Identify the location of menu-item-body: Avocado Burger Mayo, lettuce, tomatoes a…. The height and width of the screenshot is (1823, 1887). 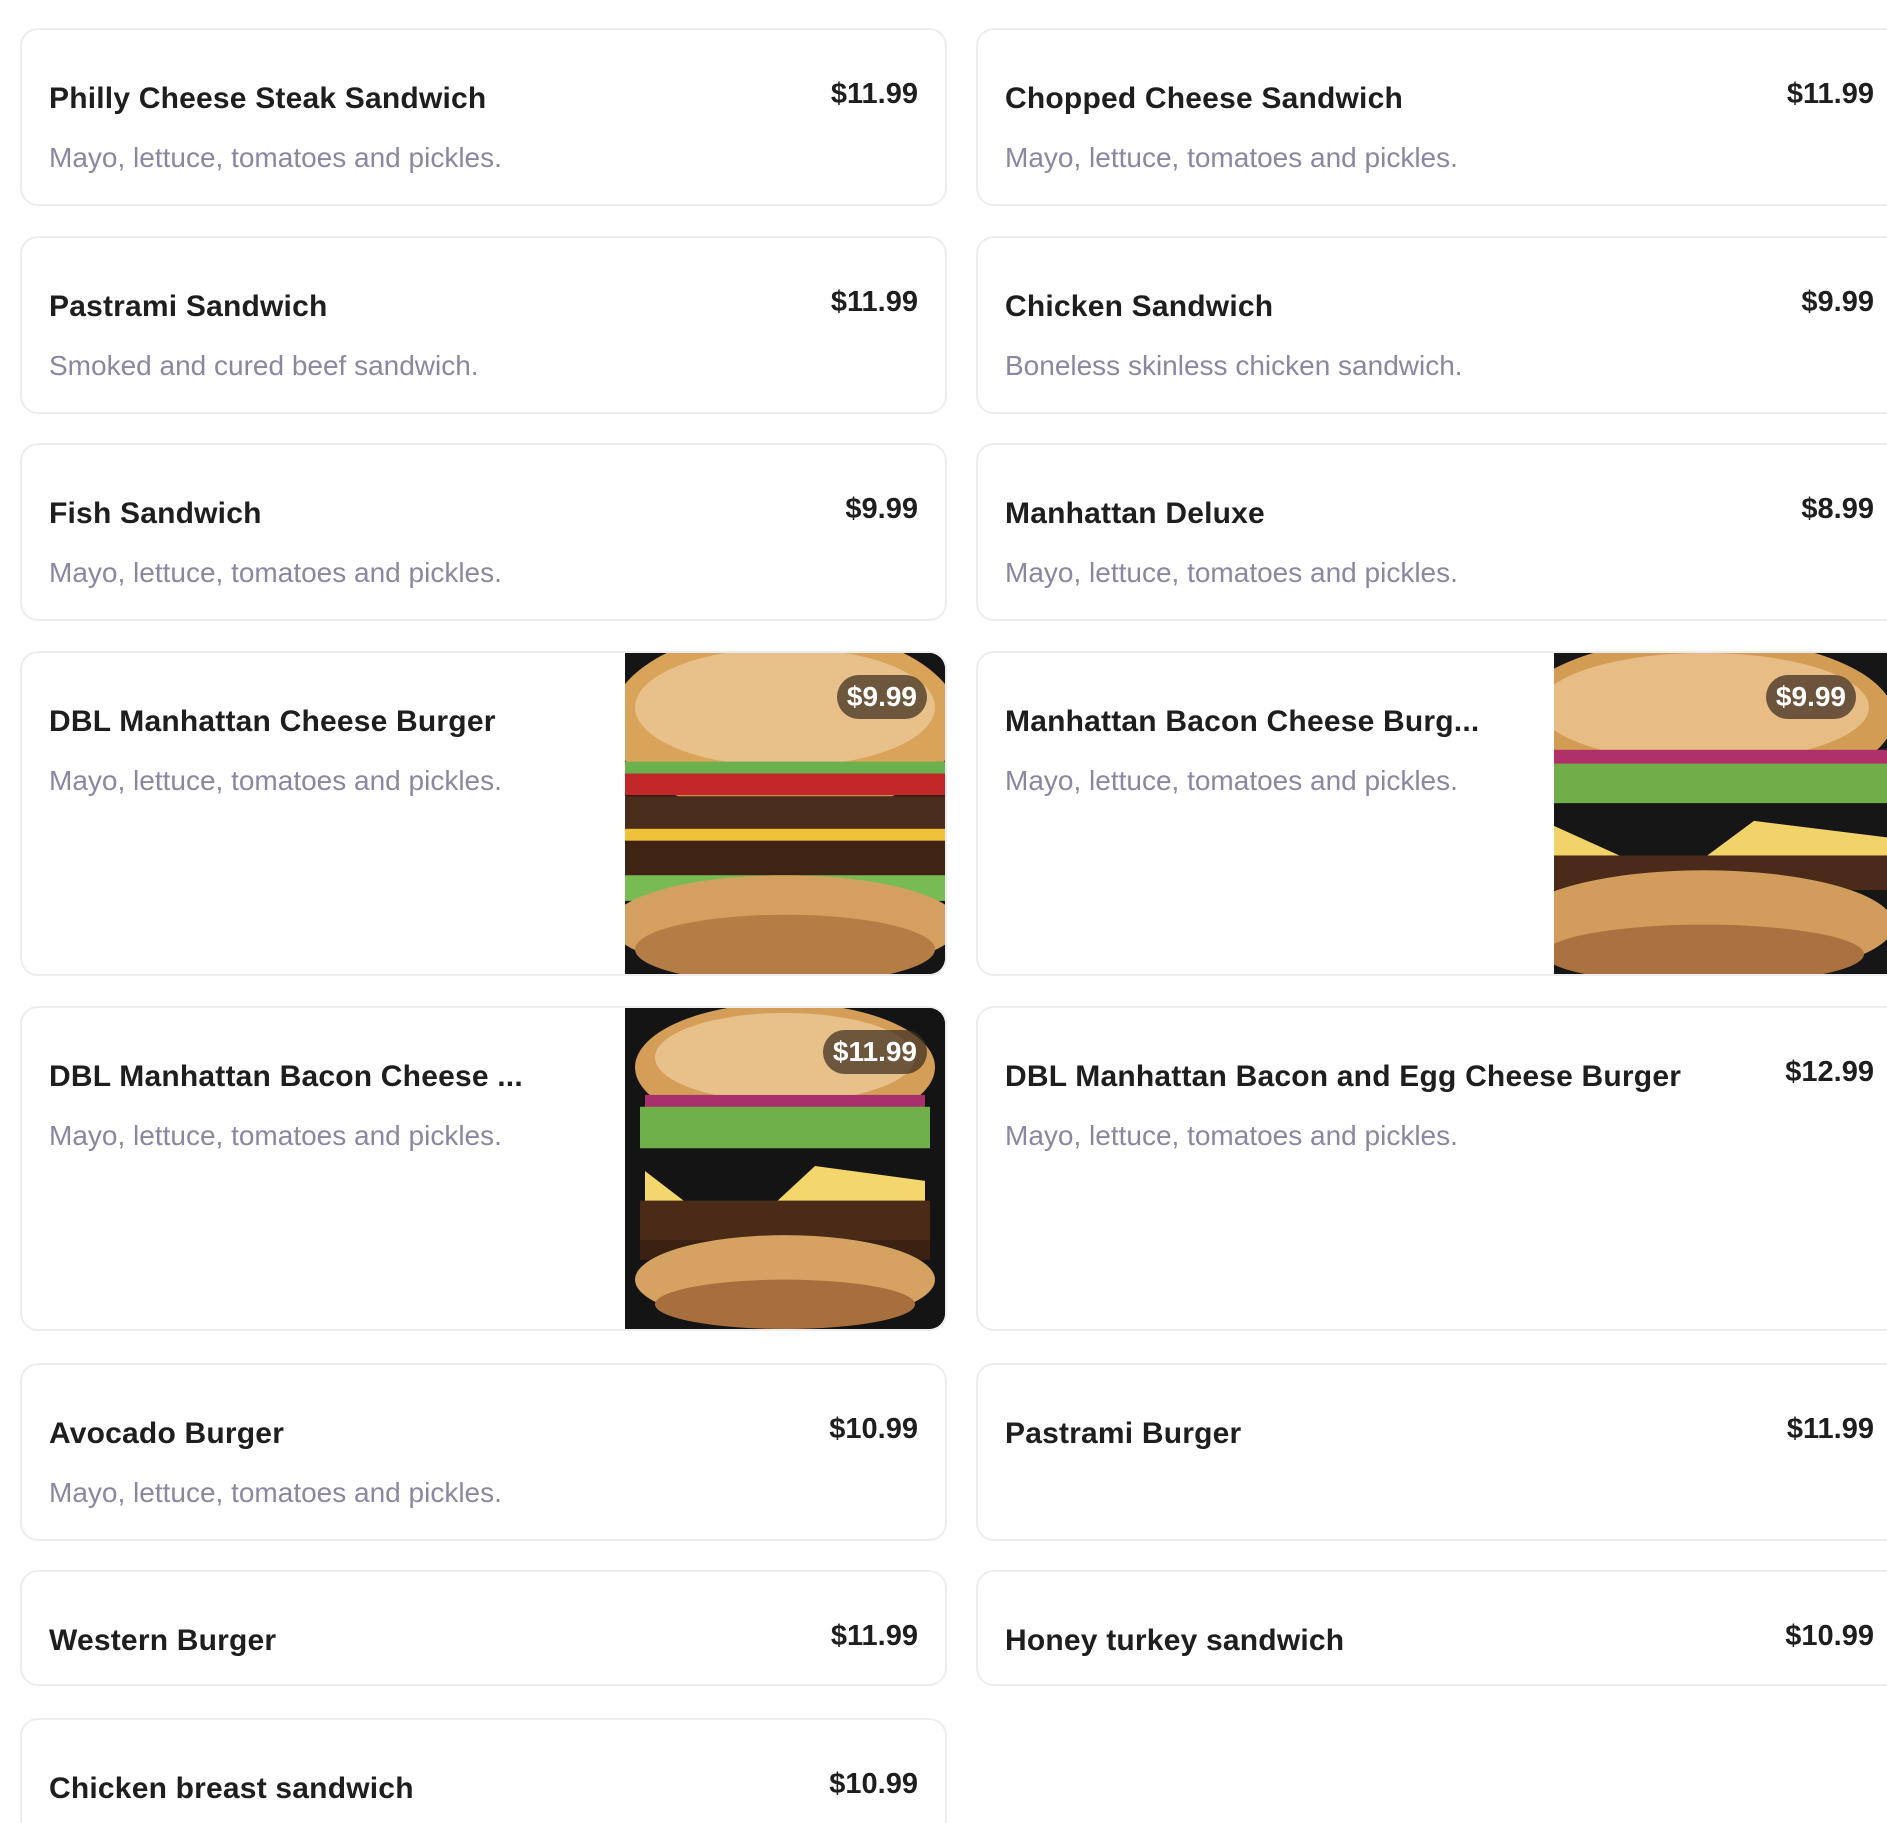
(483, 1455).